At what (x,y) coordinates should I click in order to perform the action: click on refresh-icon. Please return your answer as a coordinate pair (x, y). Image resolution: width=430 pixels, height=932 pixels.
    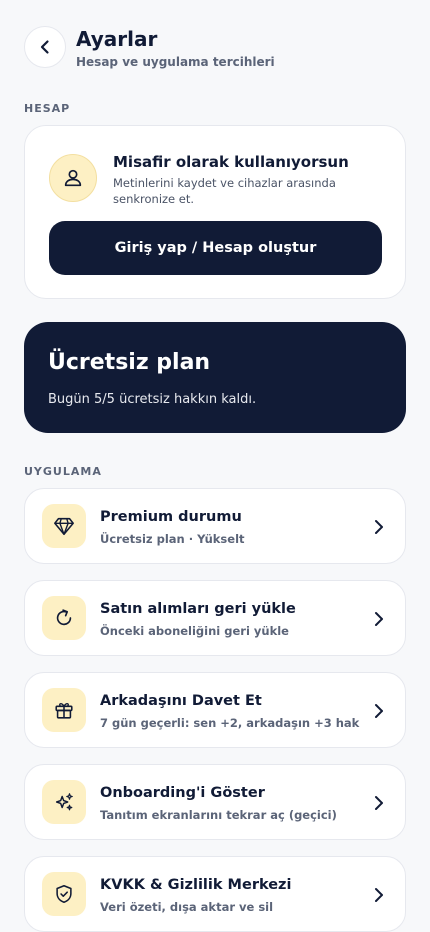
    Looking at the image, I should click on (64, 617).